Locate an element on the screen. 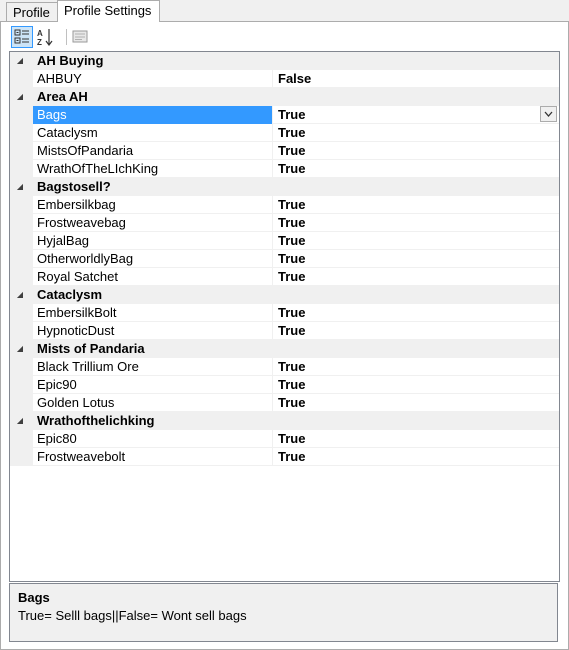  tab-strip: Profile Profile Settings is located at coordinates (284, 11).